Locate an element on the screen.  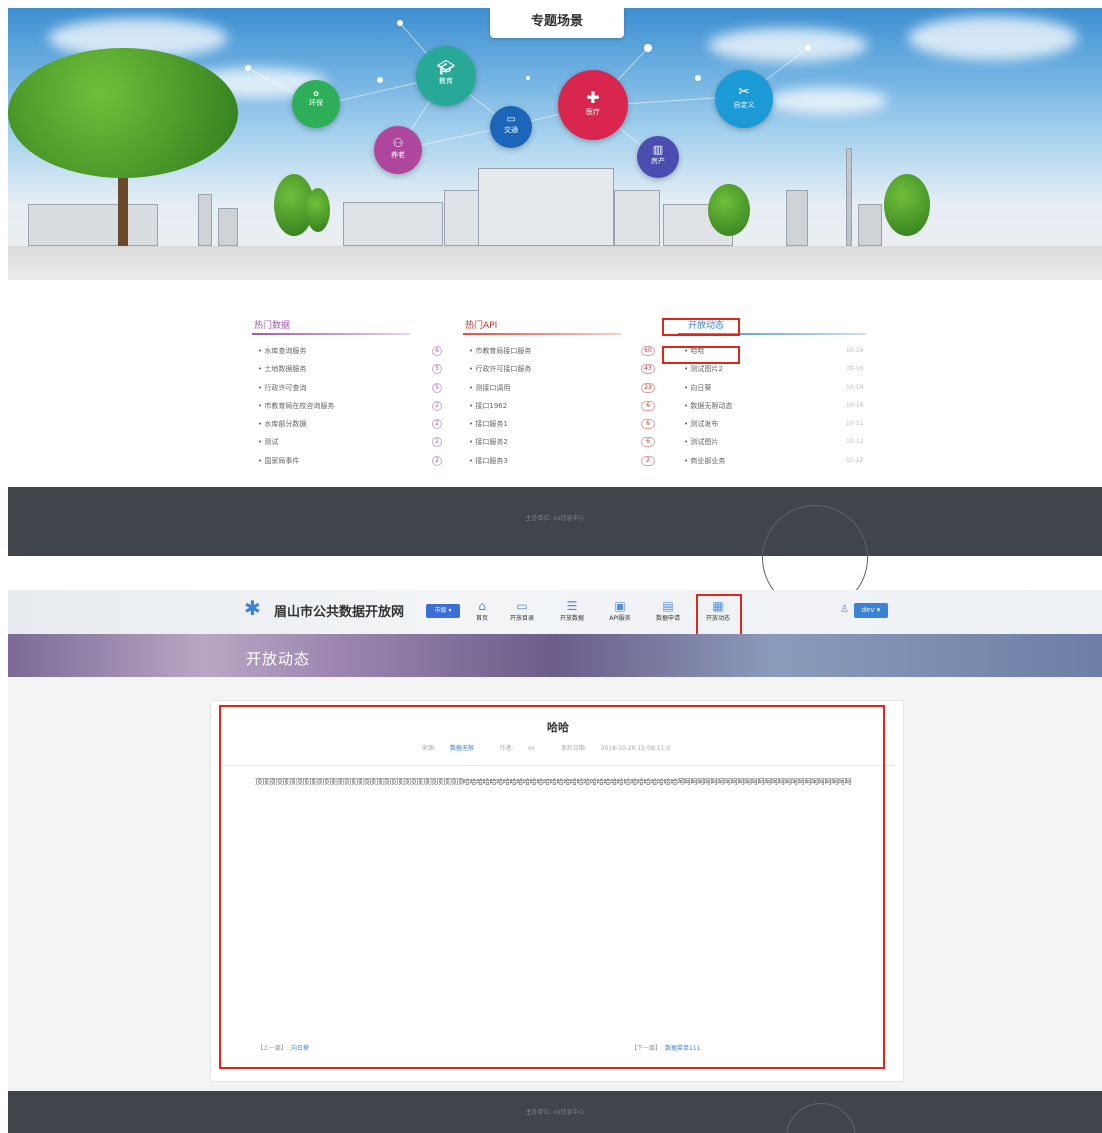
nav-api-service: ▣ API服务 is located at coordinates (620, 611).